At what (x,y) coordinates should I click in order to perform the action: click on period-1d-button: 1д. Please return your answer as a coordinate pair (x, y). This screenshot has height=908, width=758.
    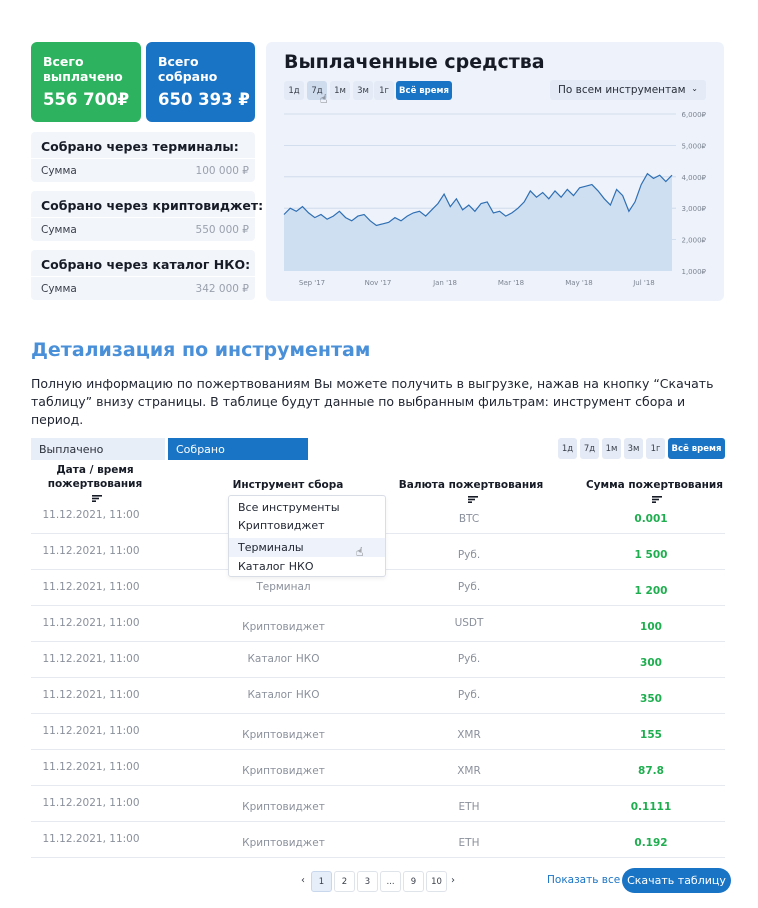
    Looking at the image, I should click on (294, 90).